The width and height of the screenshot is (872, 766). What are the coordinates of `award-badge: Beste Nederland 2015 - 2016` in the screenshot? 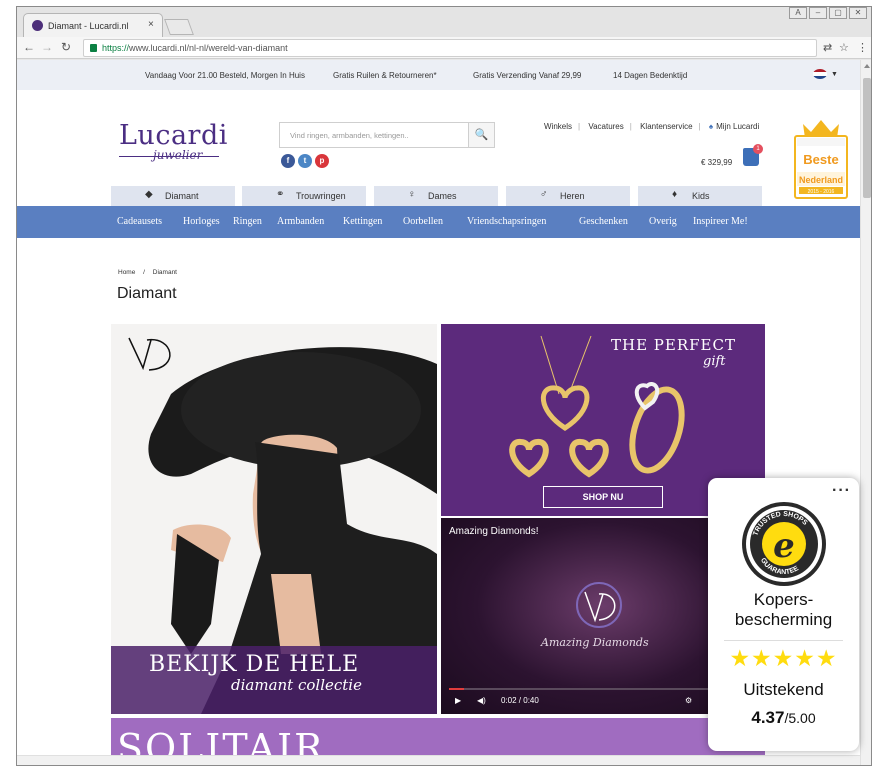 It's located at (821, 159).